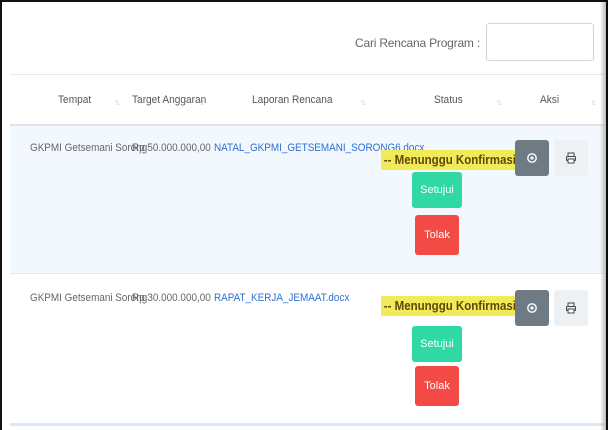  I want to click on search-label: Cari Rencana Program :, so click(417, 43).